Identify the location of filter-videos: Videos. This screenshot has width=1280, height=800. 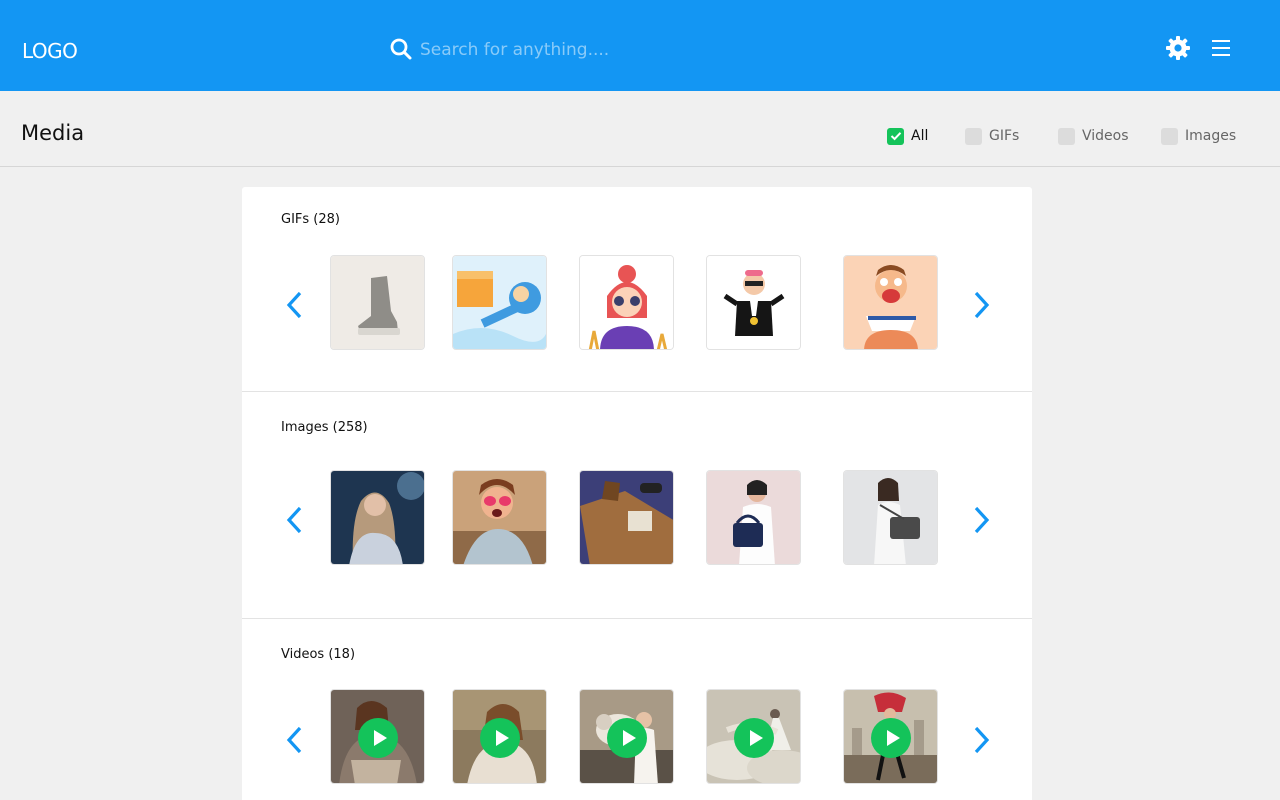
(1093, 136).